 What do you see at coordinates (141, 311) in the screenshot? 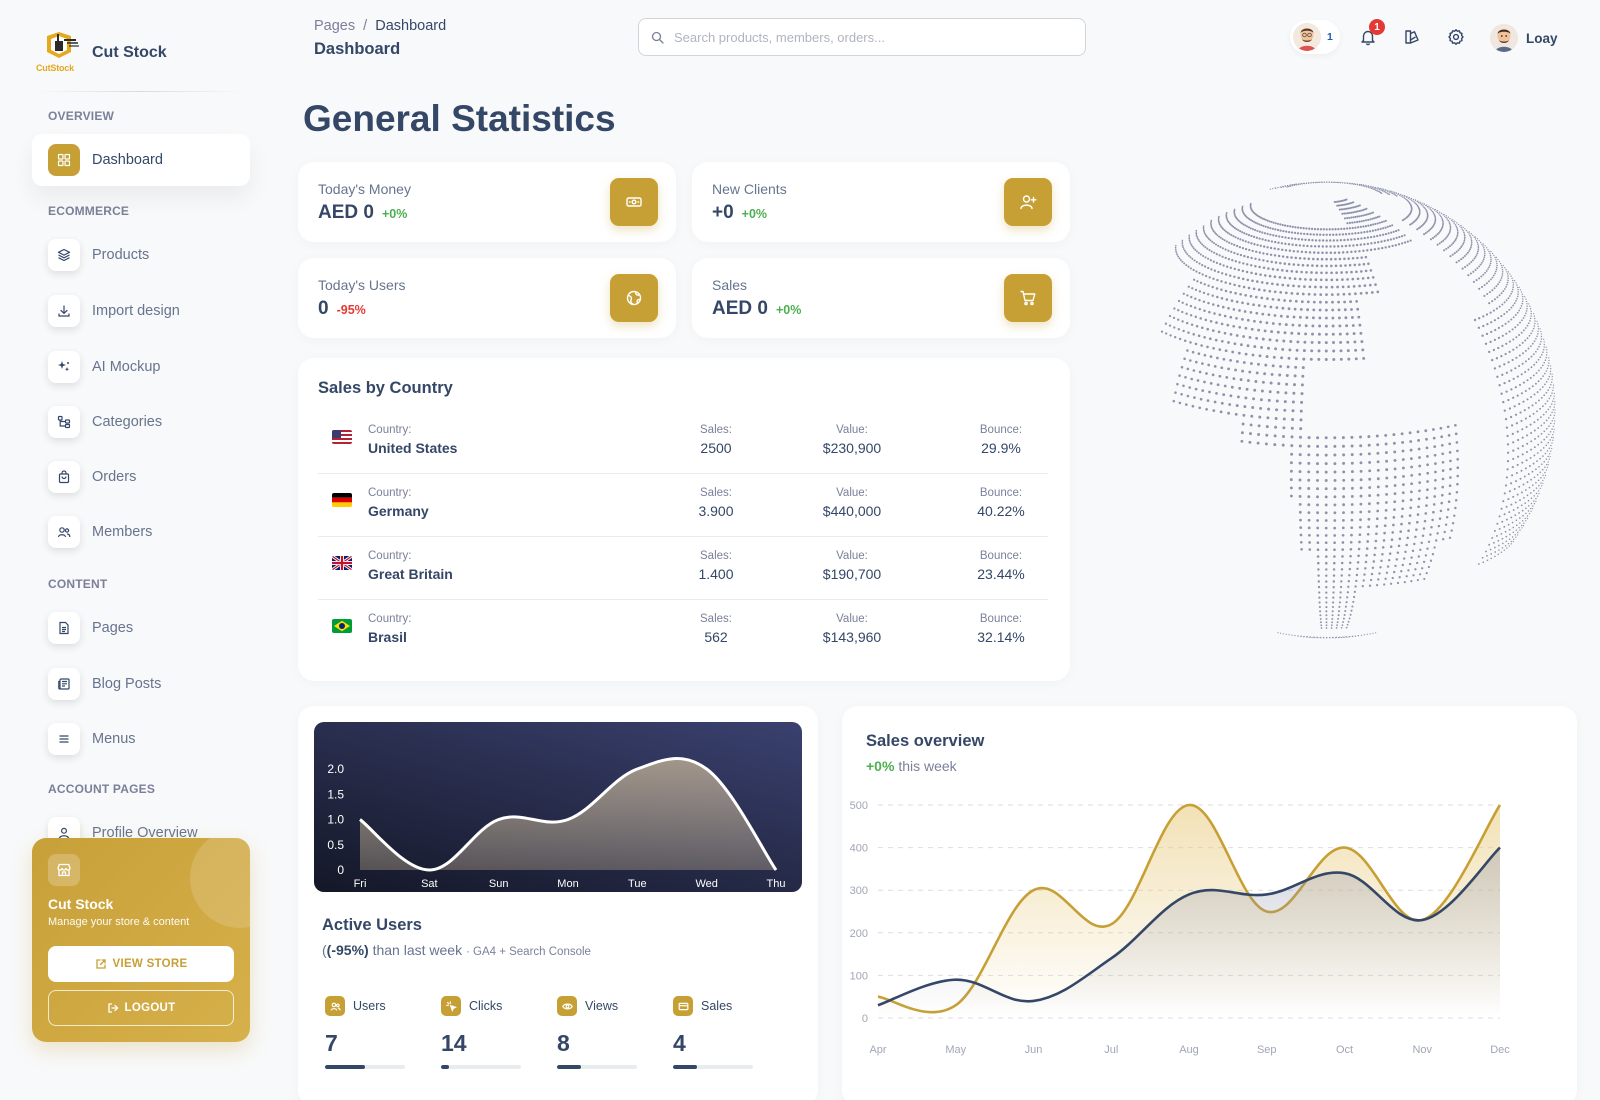
I see `sidebar-item-import-design: Import design` at bounding box center [141, 311].